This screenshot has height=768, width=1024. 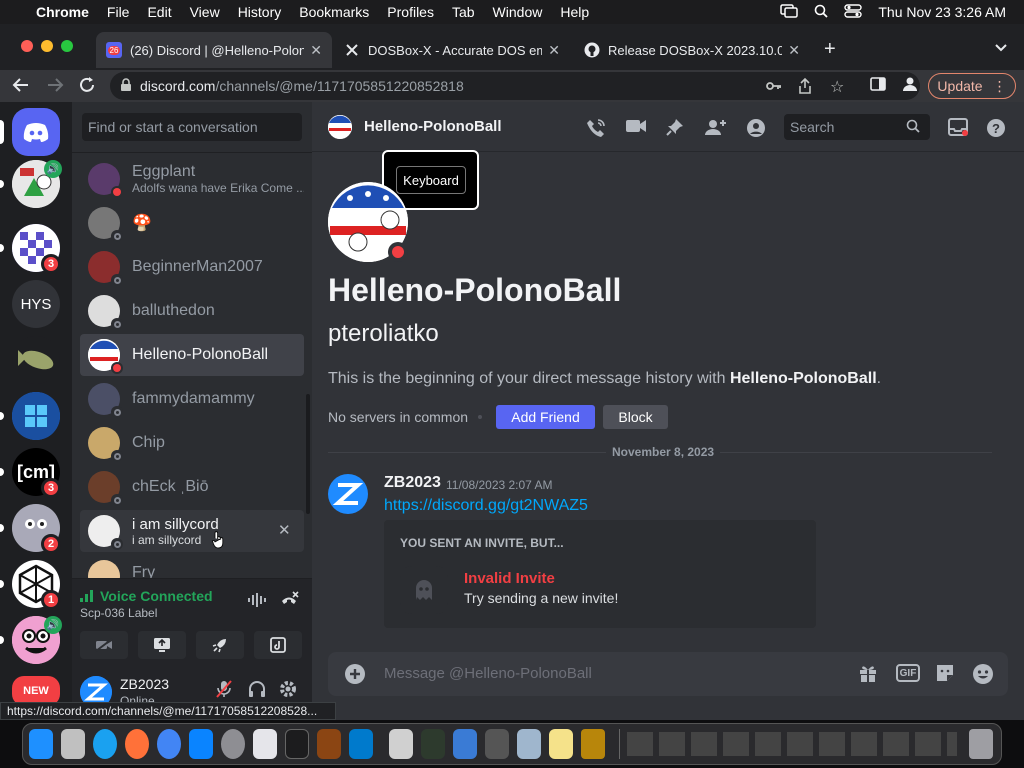 I want to click on user-profile-icon, so click(x=756, y=130).